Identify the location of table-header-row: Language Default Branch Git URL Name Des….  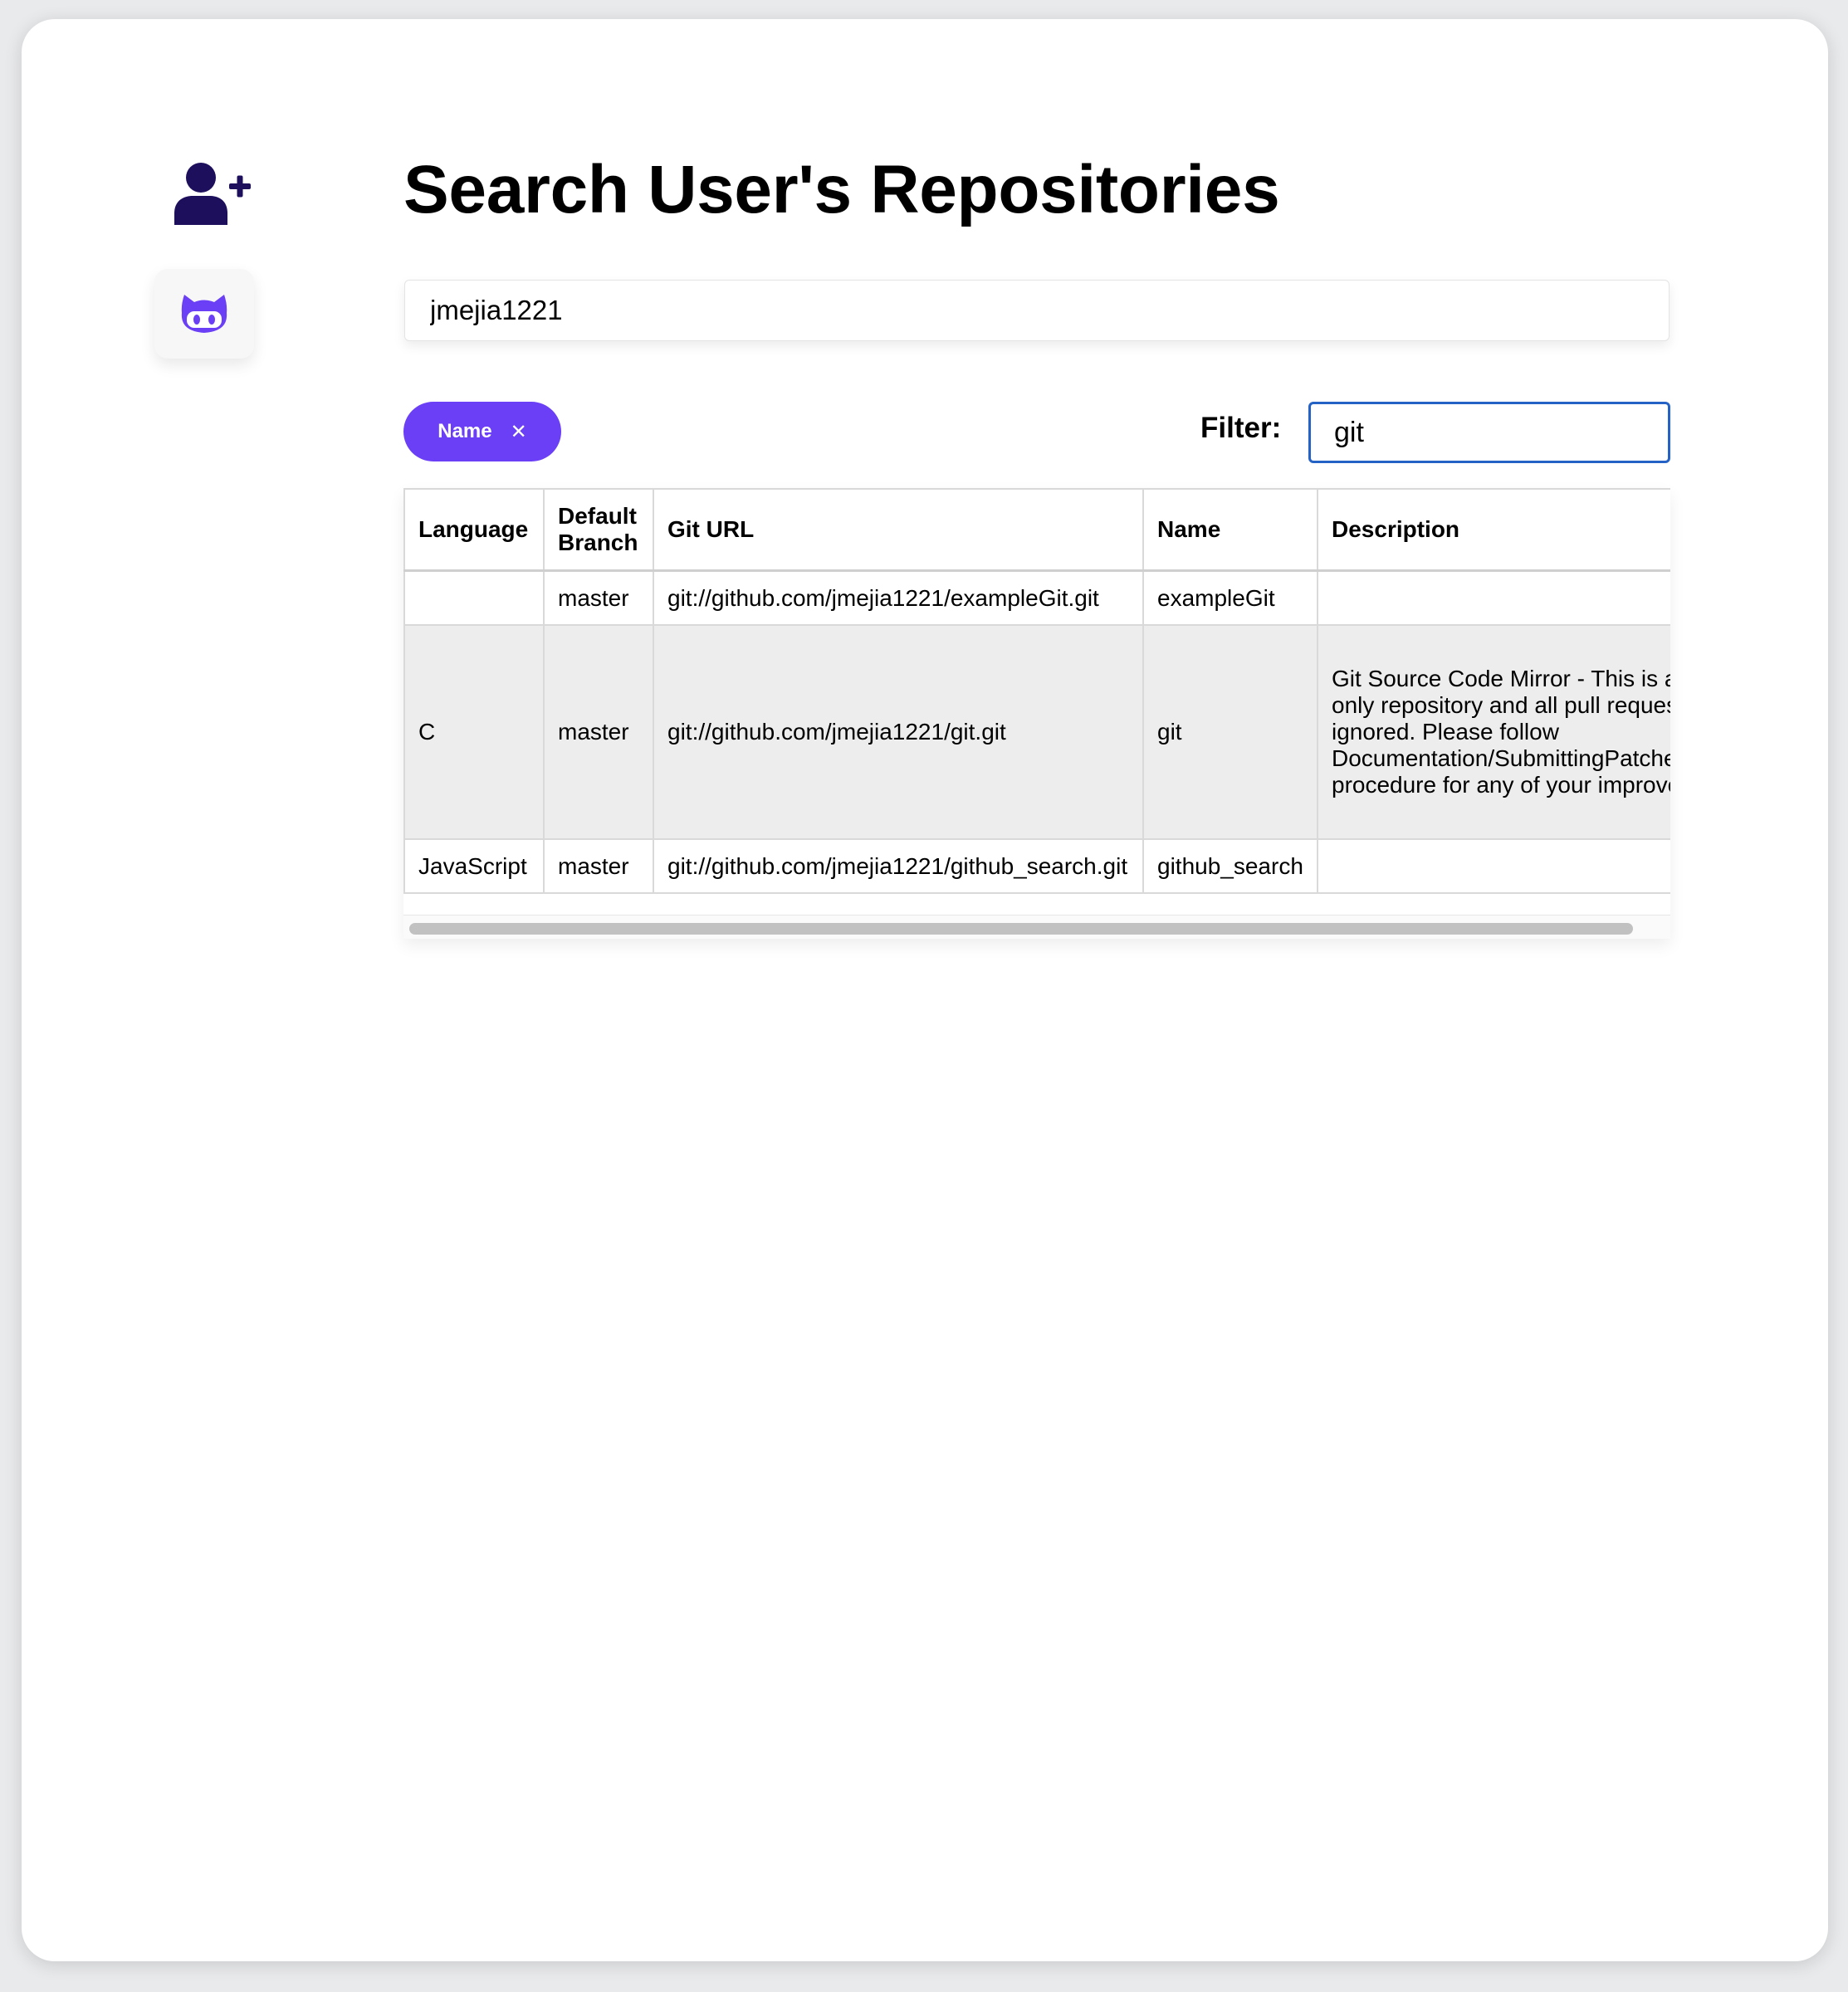
(1037, 530).